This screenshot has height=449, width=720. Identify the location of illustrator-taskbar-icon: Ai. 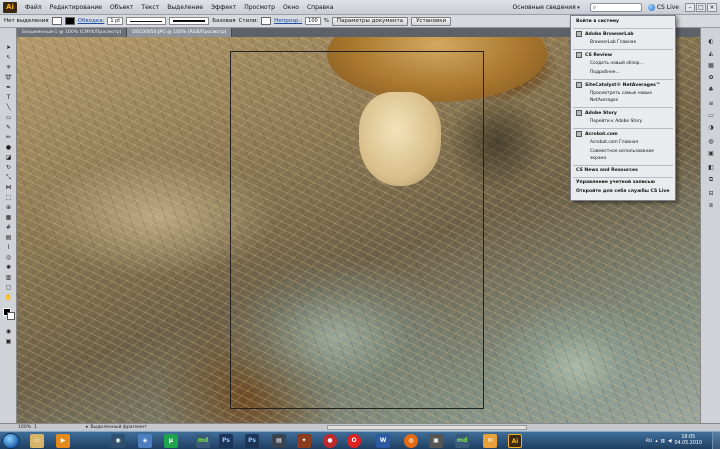
(515, 441).